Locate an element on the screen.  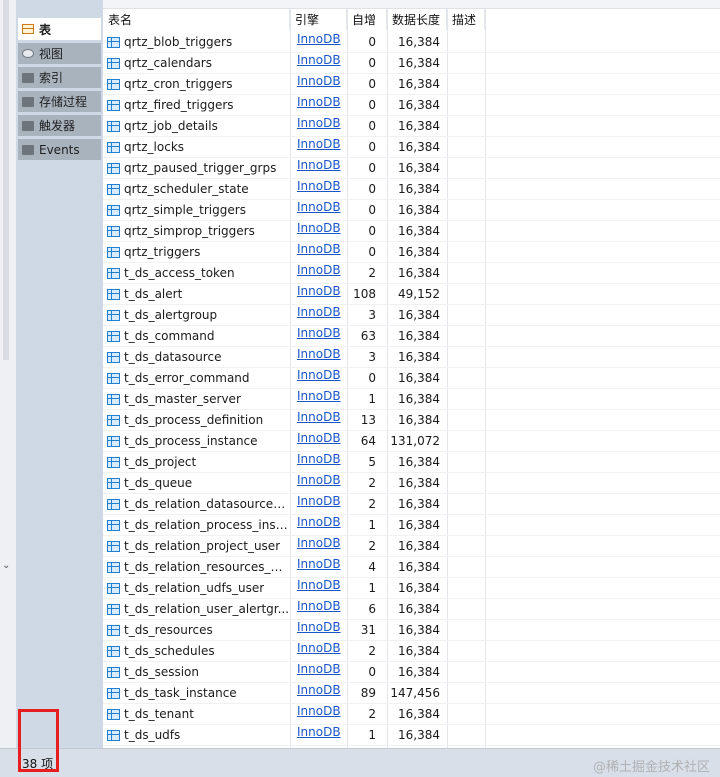
table-row: t_ds_datasource InnoDB 3 16,384 is located at coordinates (411, 357).